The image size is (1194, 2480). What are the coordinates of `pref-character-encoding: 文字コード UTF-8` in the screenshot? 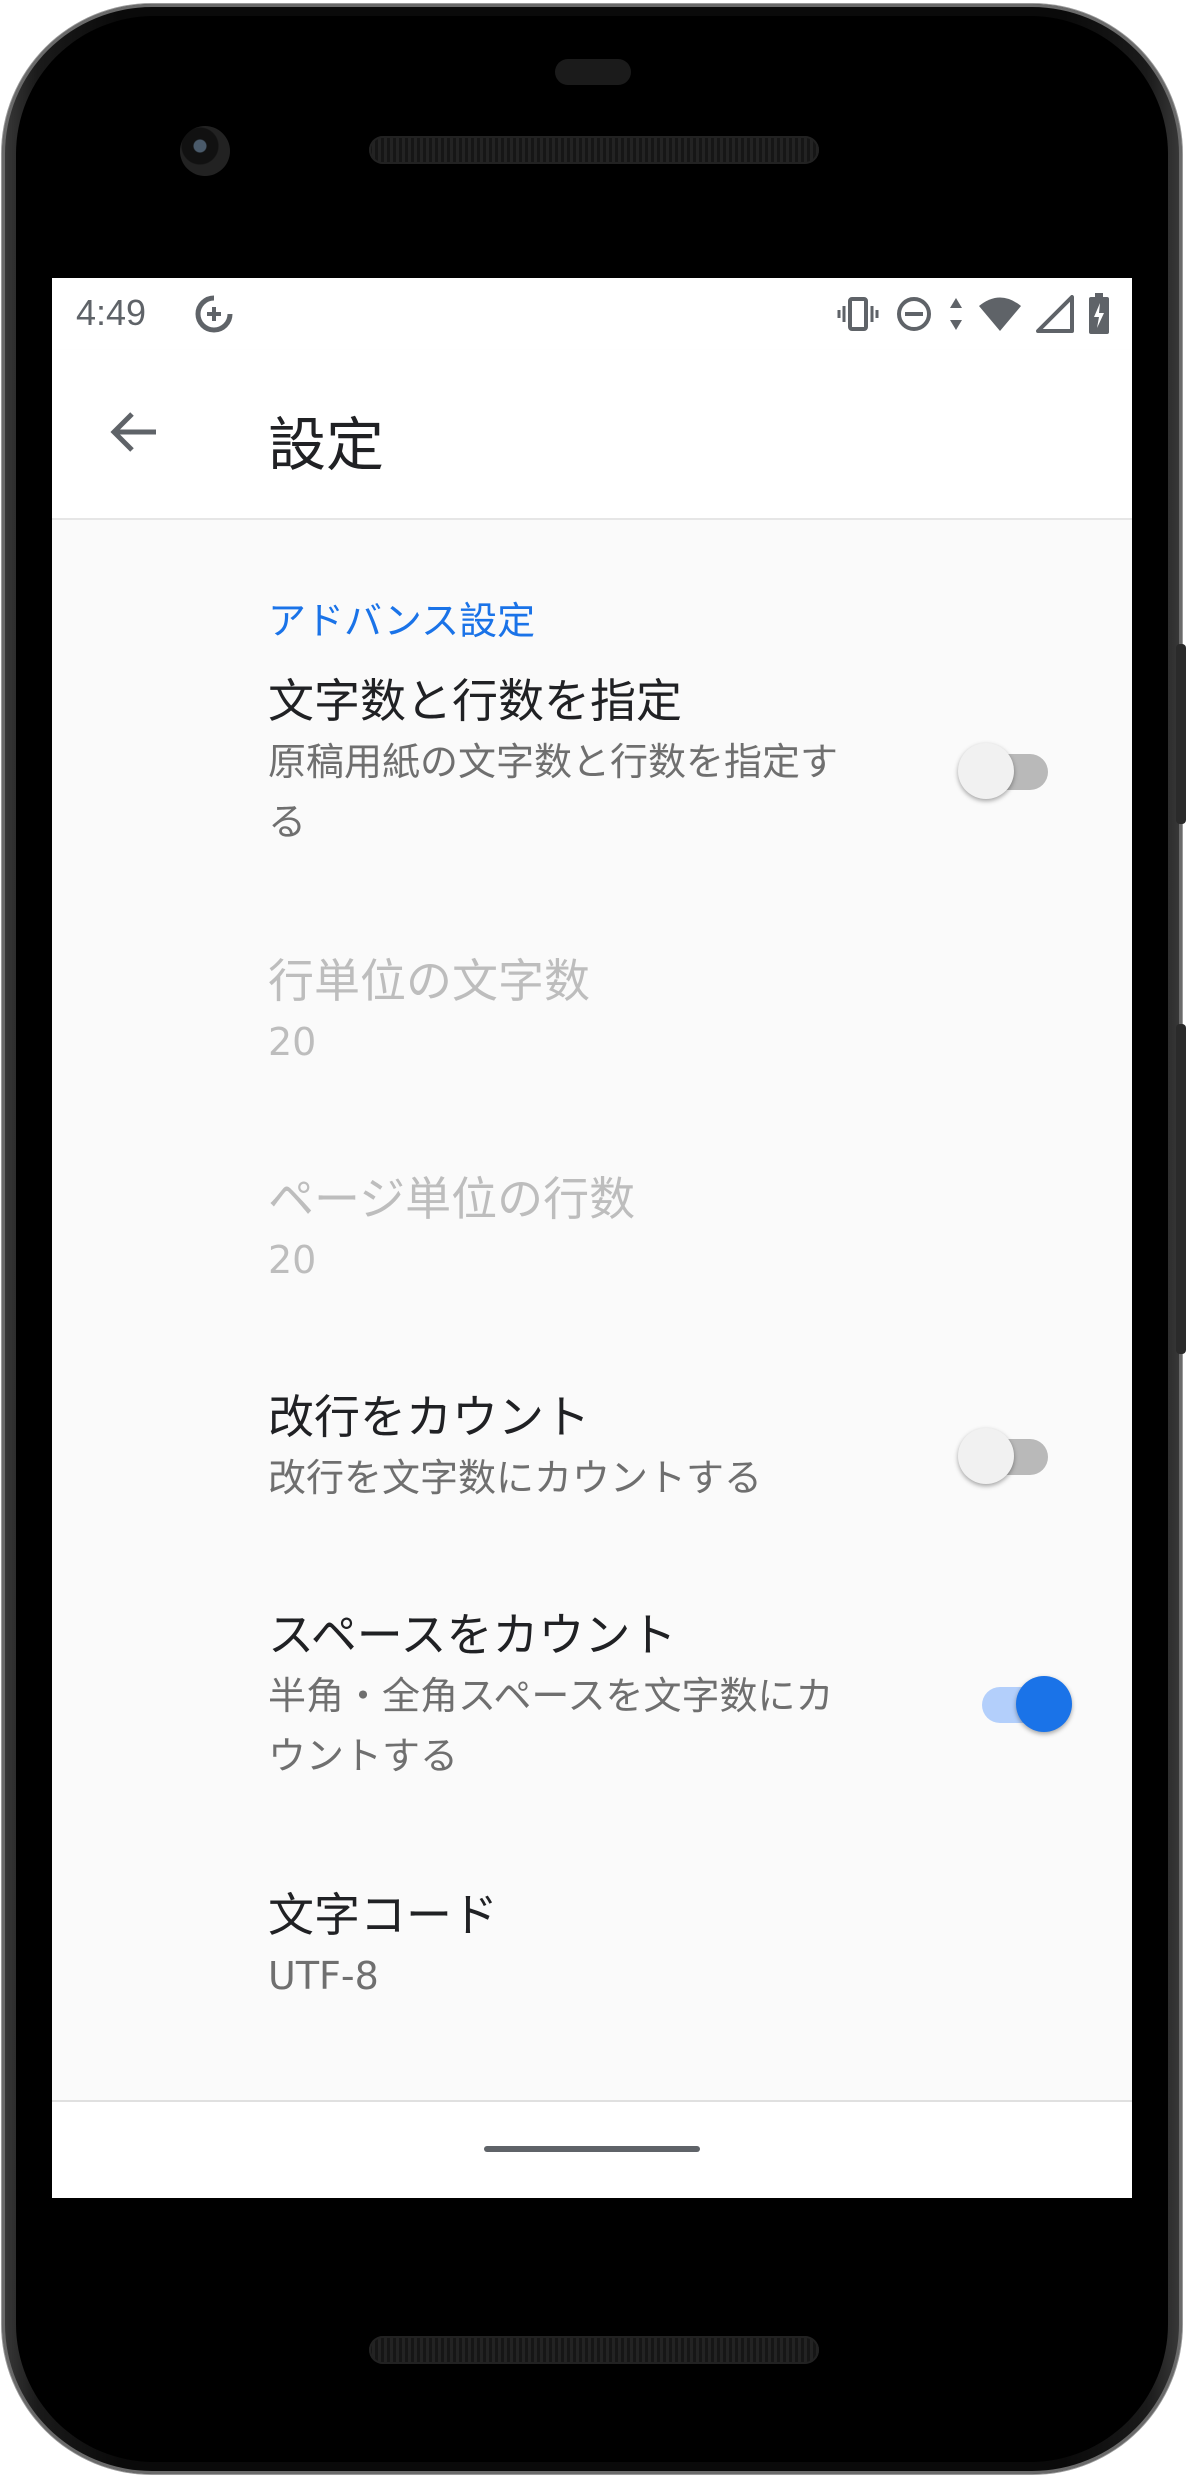 It's located at (608, 1945).